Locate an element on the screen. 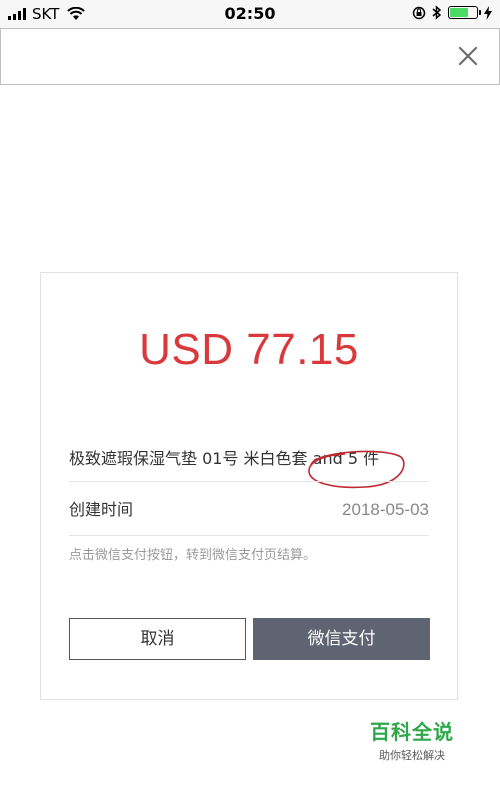 This screenshot has width=500, height=790. cancel-button: 取消 is located at coordinates (157, 639).